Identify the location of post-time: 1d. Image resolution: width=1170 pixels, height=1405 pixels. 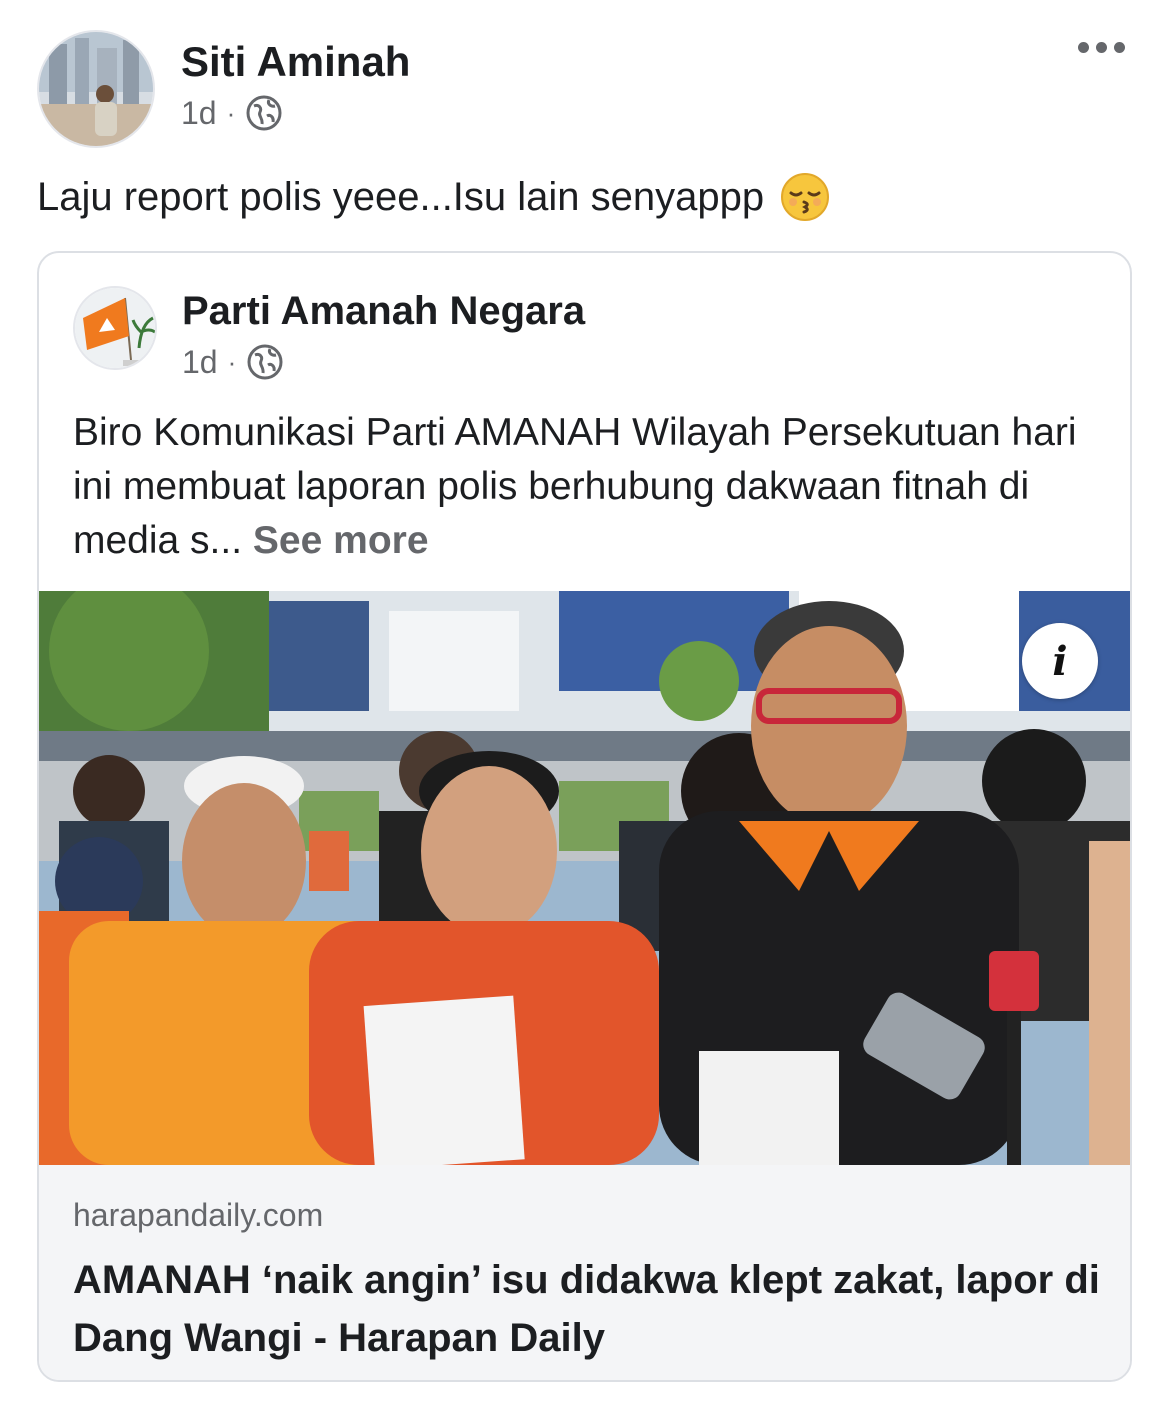
(199, 113).